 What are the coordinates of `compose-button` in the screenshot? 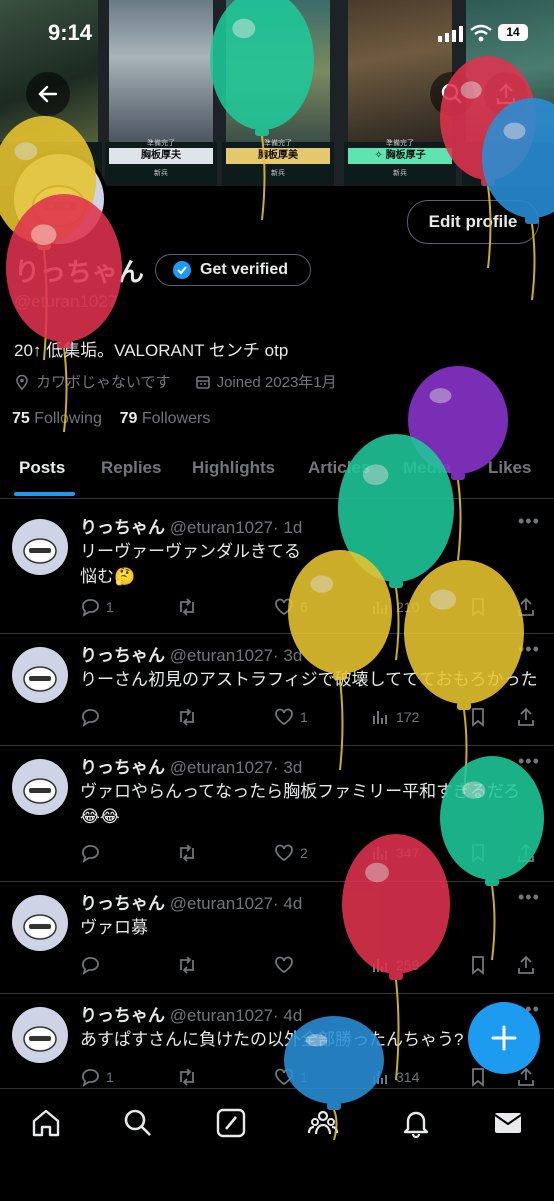 It's located at (504, 1038).